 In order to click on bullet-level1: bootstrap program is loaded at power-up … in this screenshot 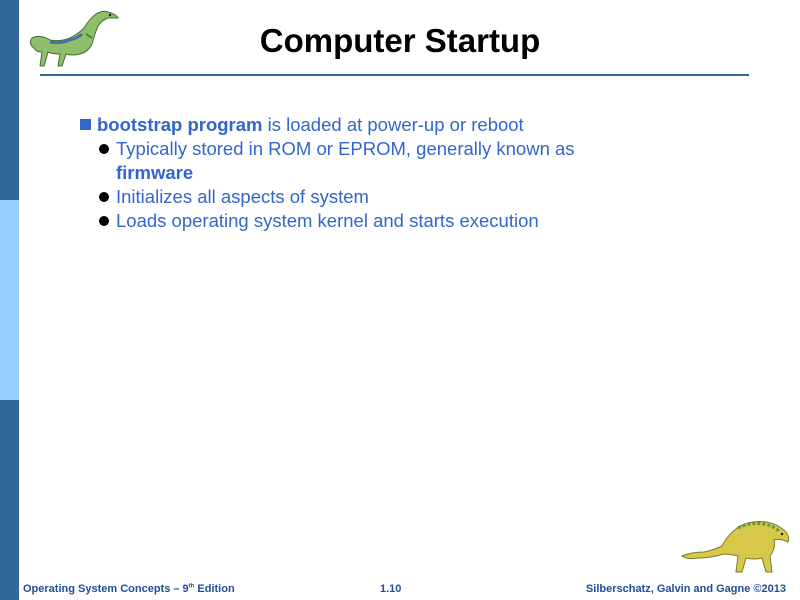, I will do `click(398, 125)`.